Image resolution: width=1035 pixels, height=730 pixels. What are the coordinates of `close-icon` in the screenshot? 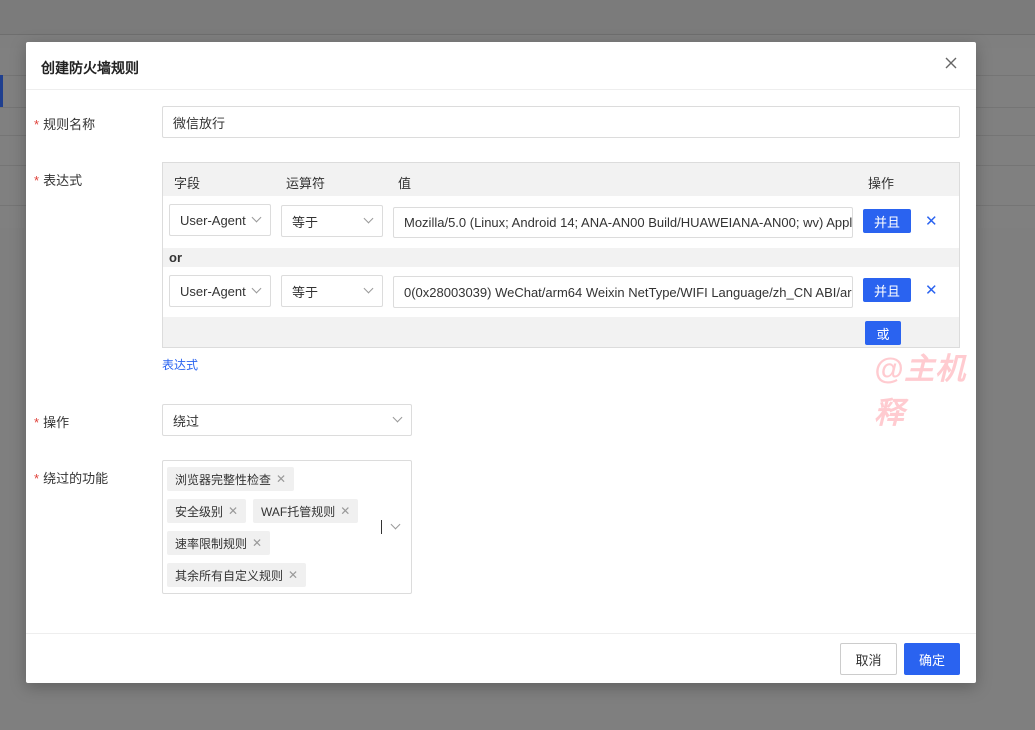 It's located at (951, 65).